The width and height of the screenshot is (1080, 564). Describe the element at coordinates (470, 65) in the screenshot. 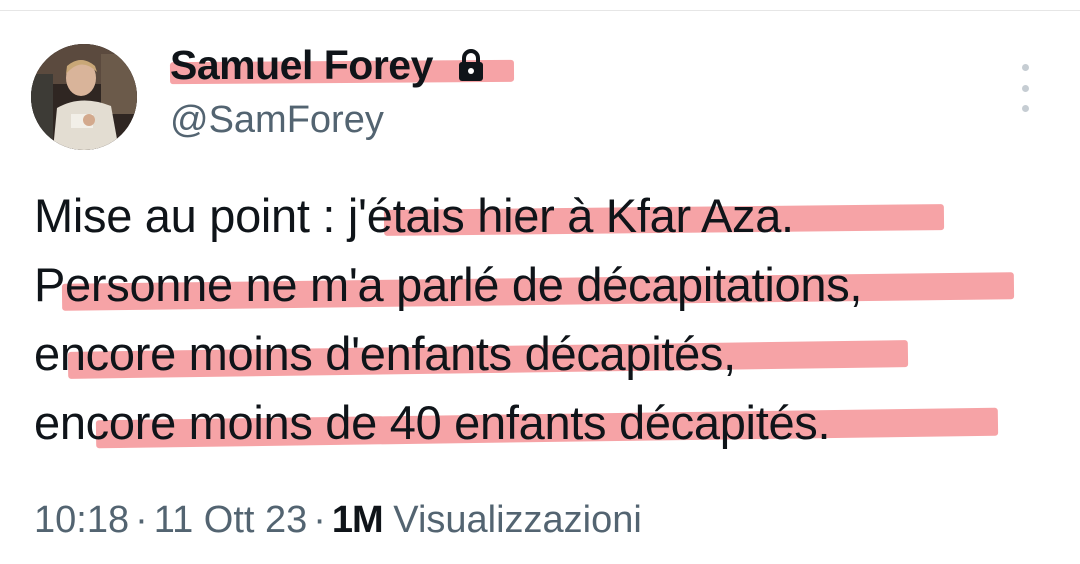

I see `lock-icon` at that location.